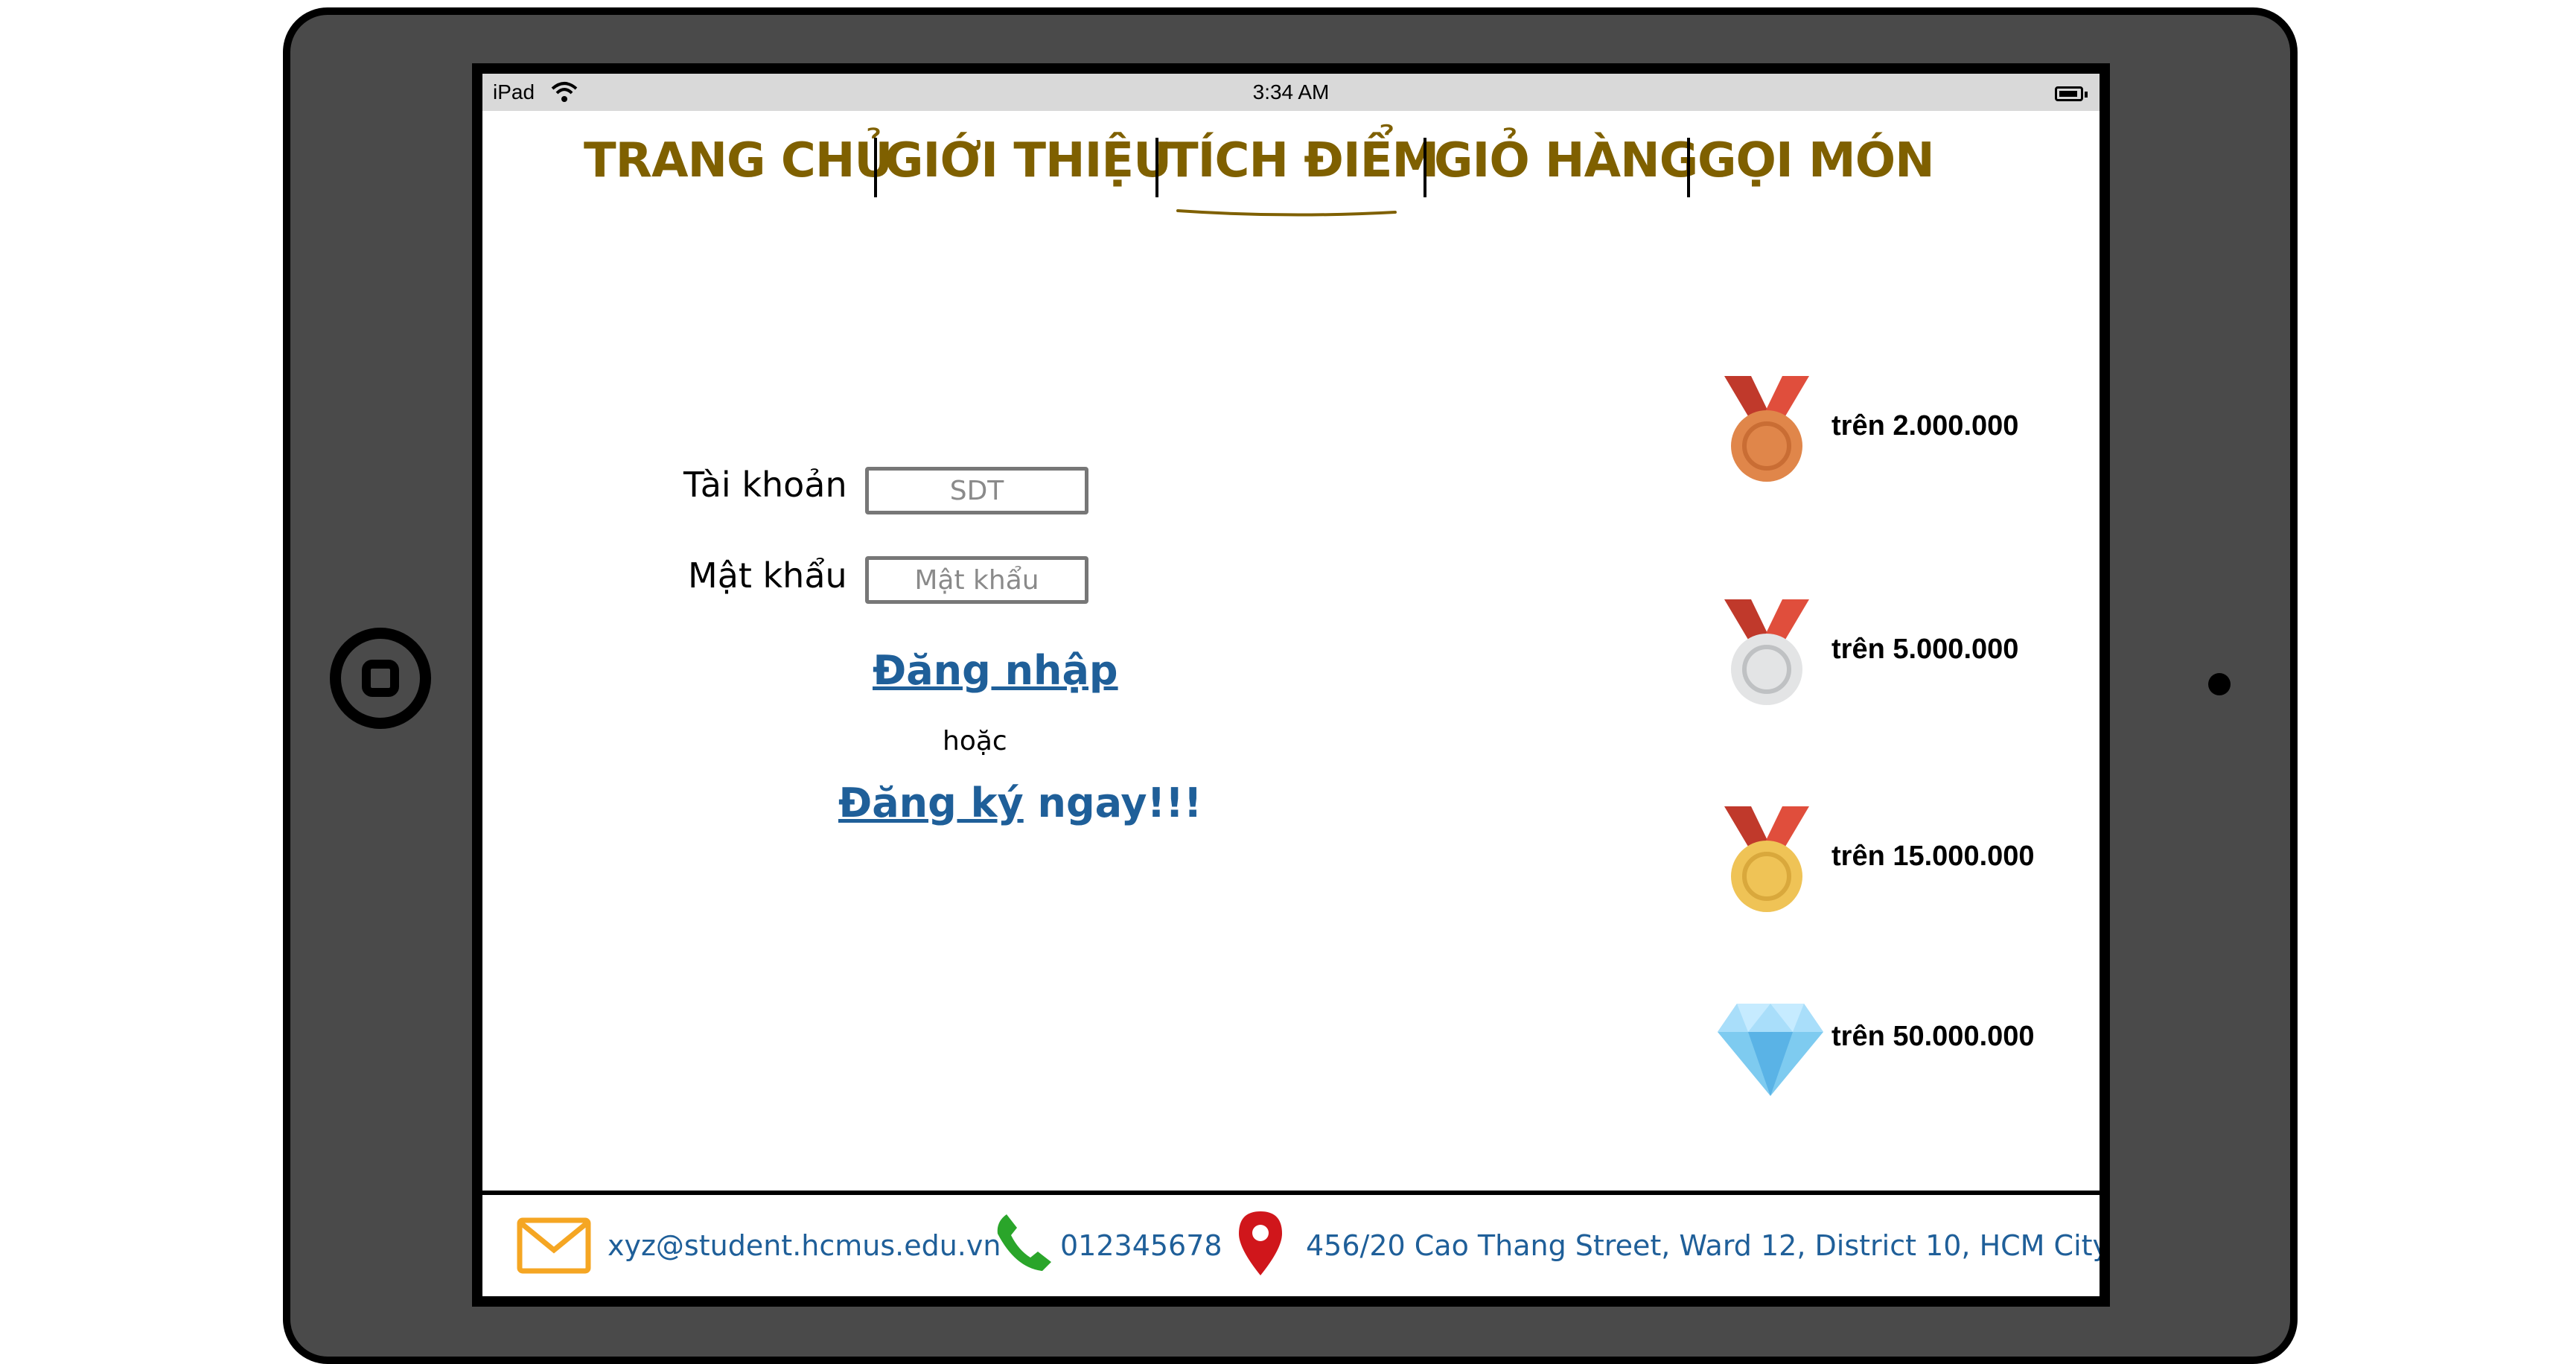  Describe the element at coordinates (1925, 649) in the screenshot. I see `tier-silver-text: trên 5.000.000` at that location.